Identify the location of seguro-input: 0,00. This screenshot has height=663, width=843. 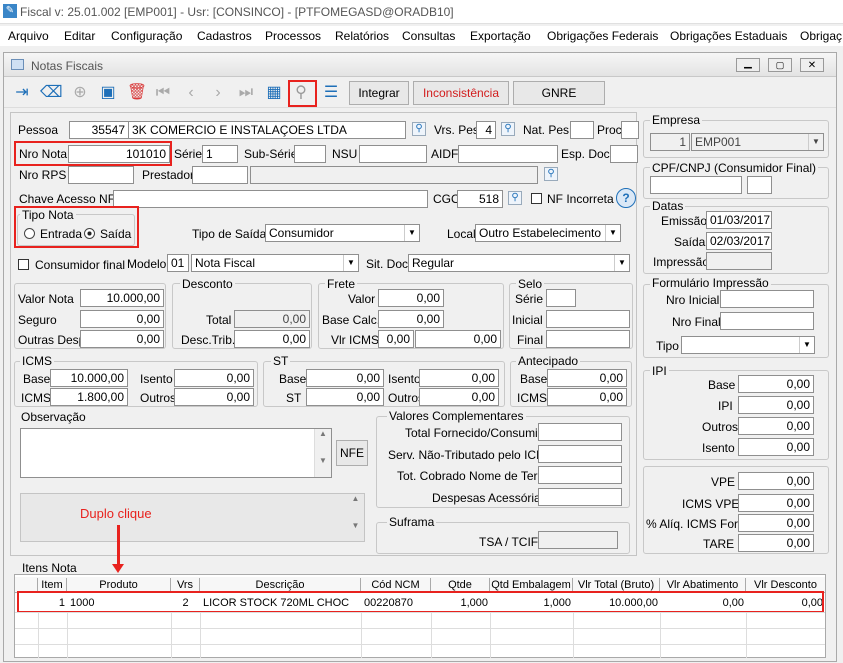
(122, 319).